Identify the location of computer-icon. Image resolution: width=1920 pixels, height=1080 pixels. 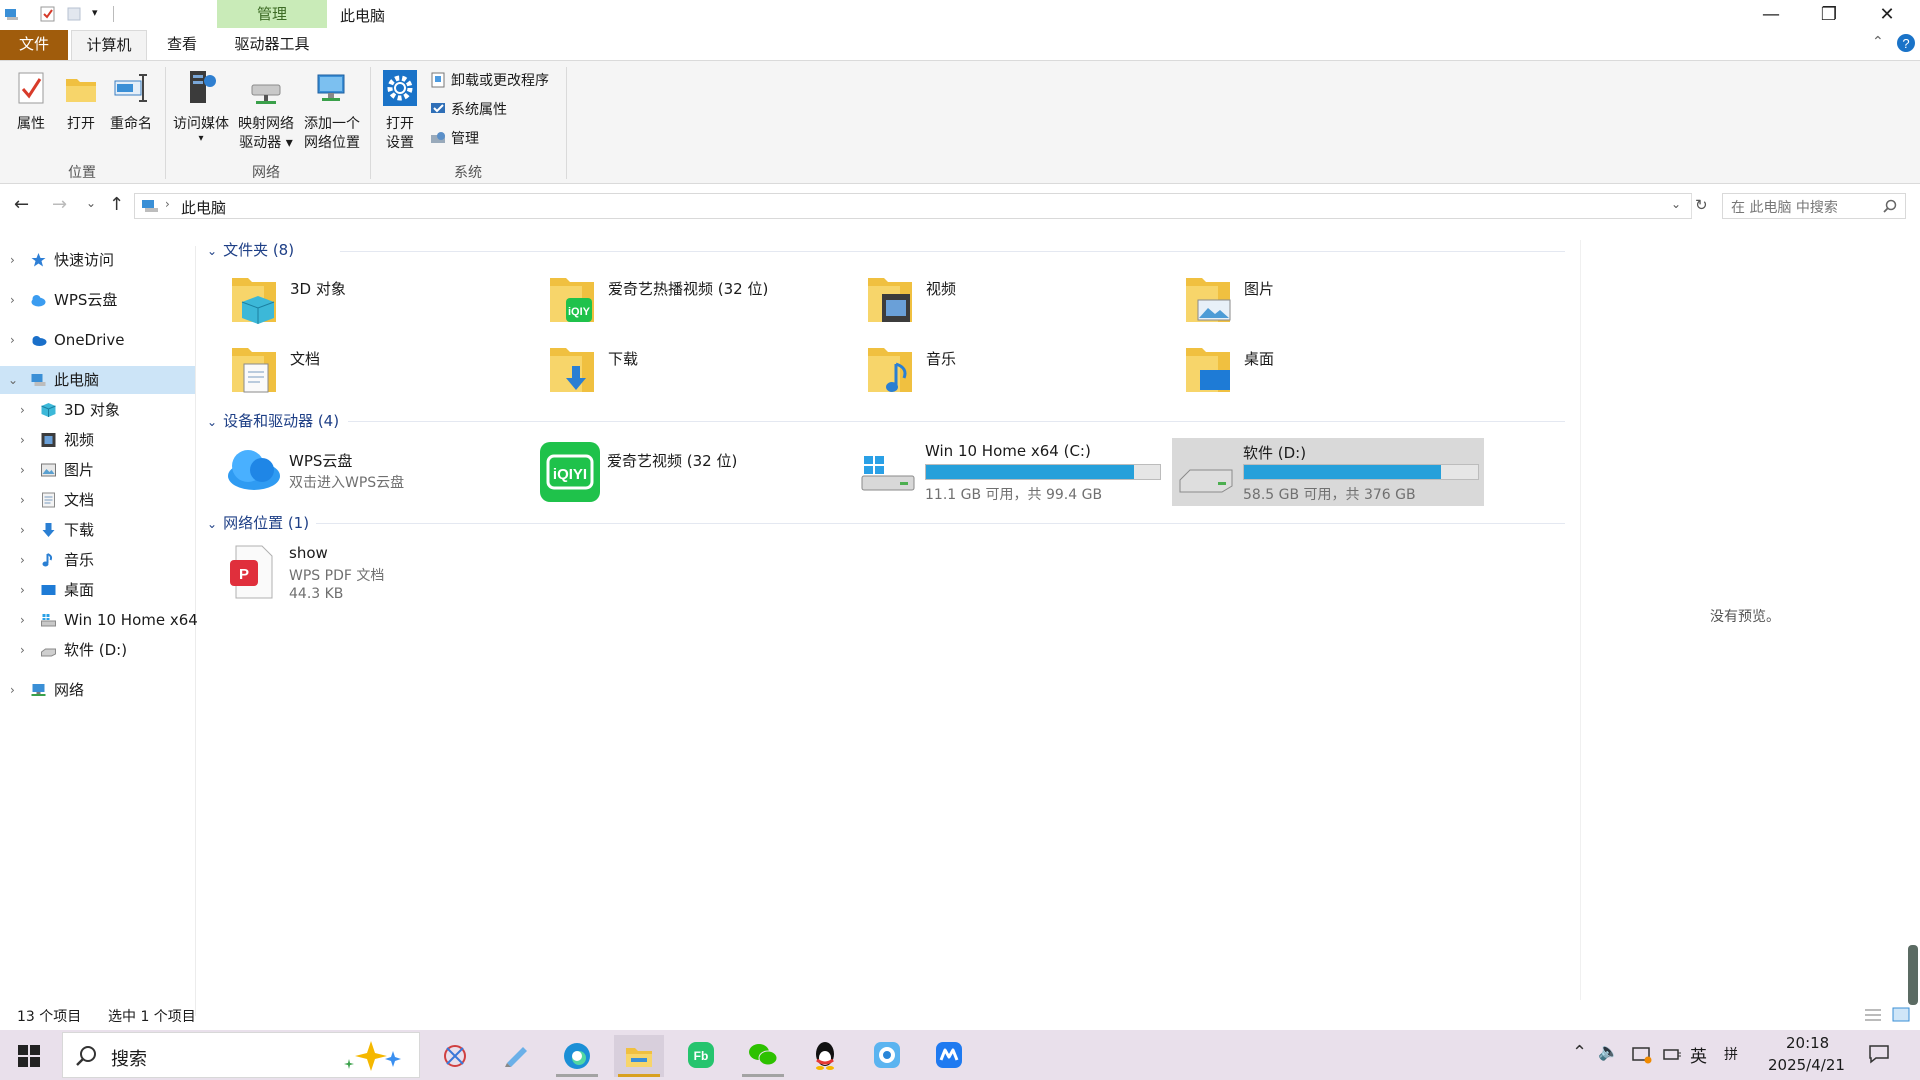
(12, 14).